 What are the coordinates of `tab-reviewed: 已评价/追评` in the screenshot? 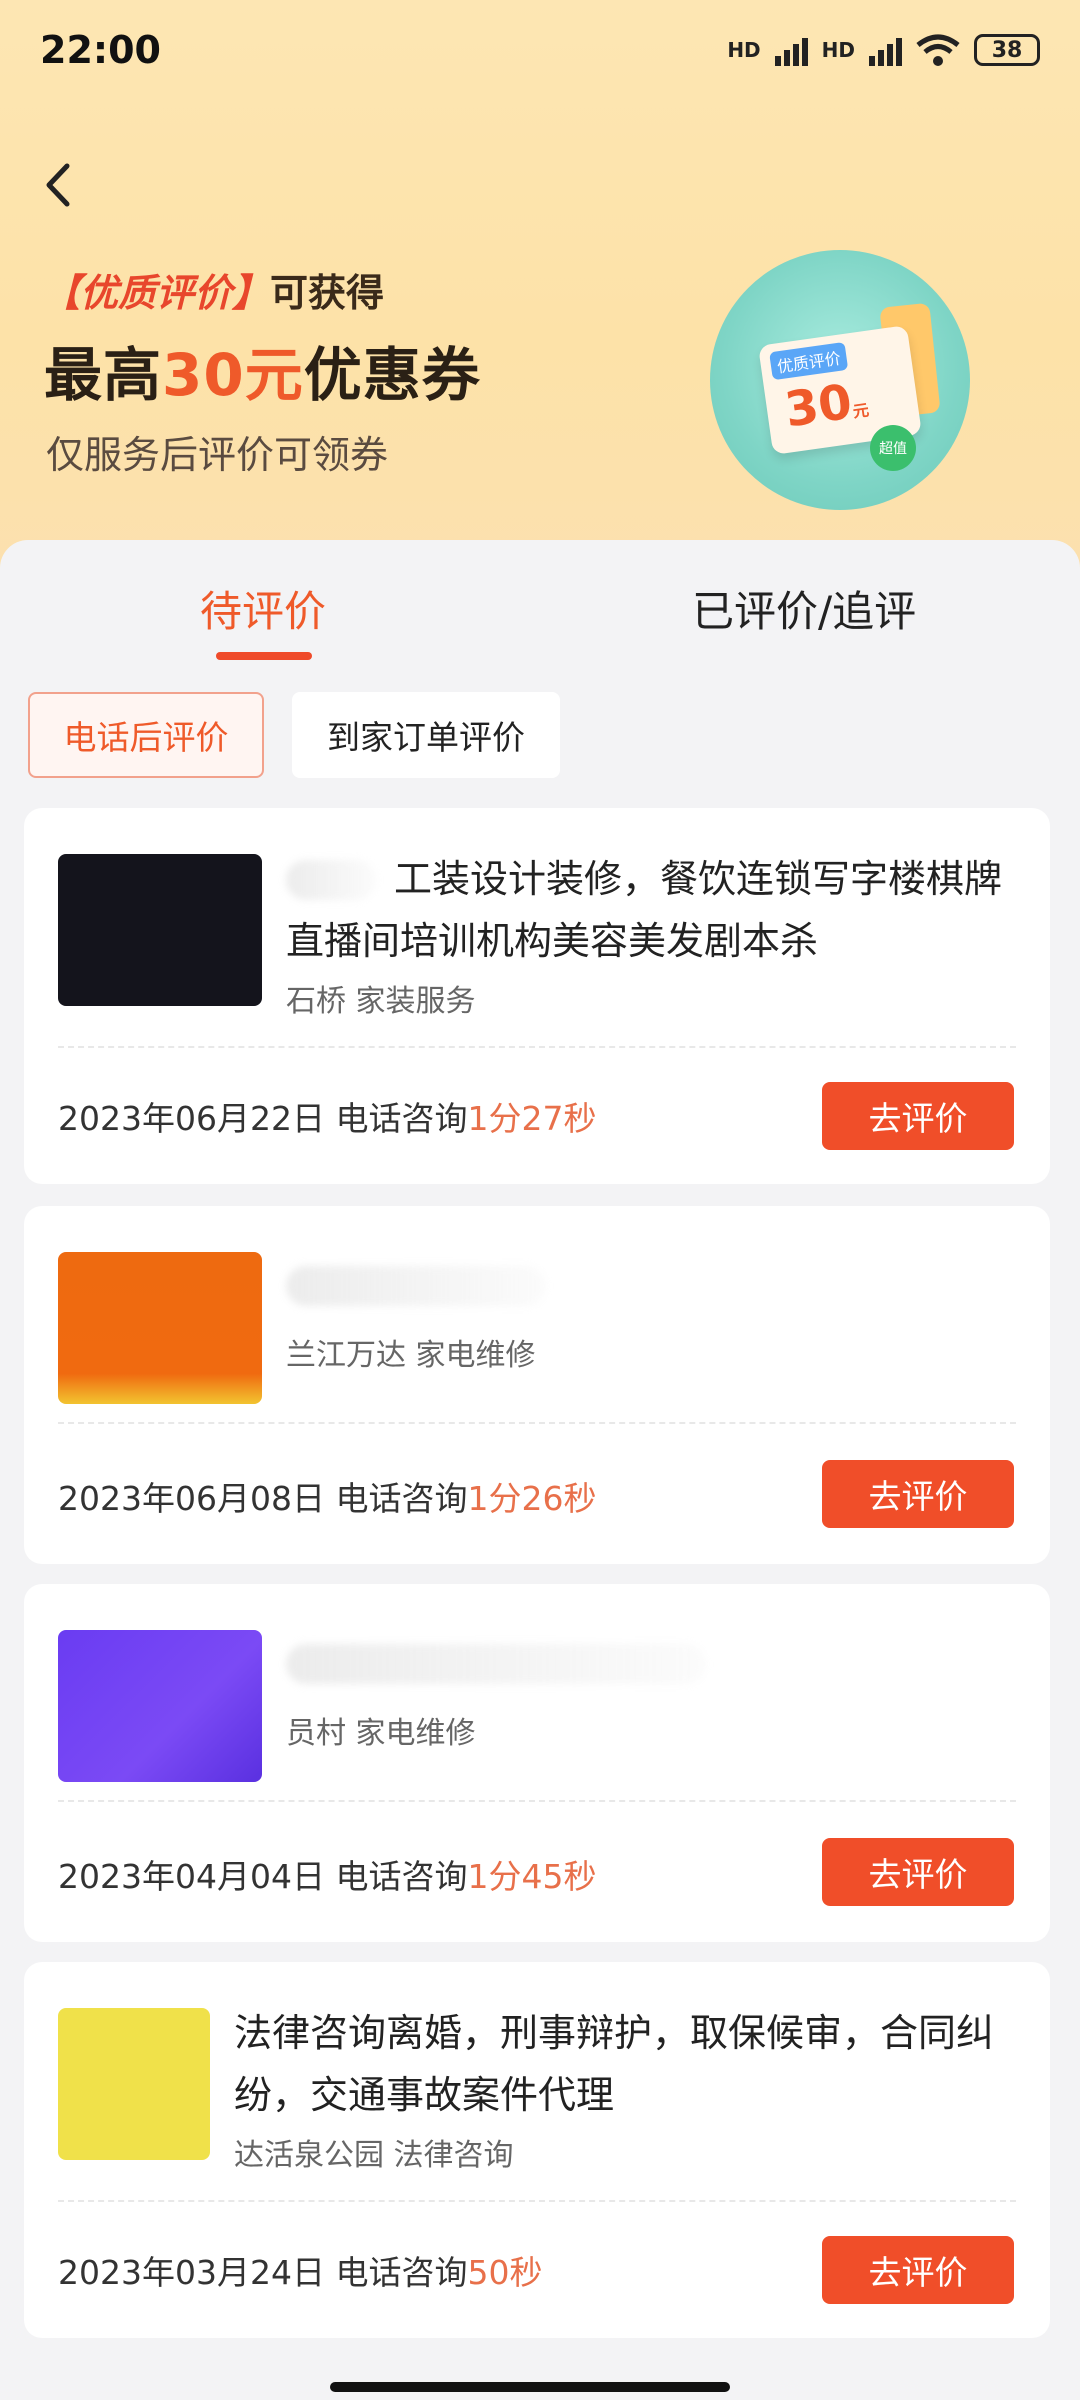 It's located at (804, 608).